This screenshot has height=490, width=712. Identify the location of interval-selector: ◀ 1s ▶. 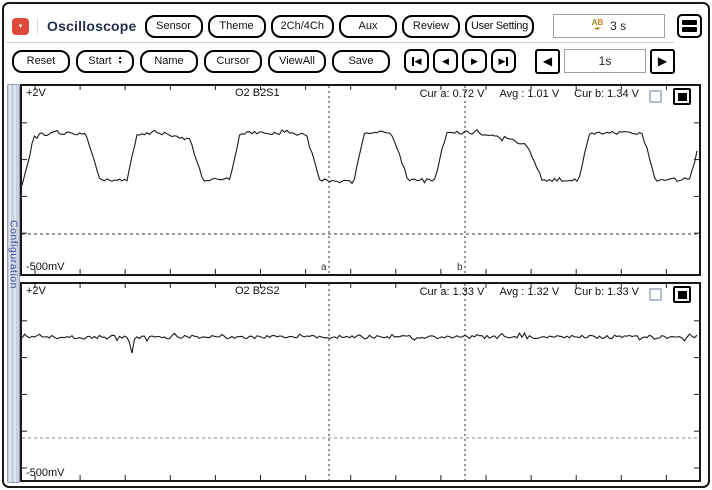
(605, 61).